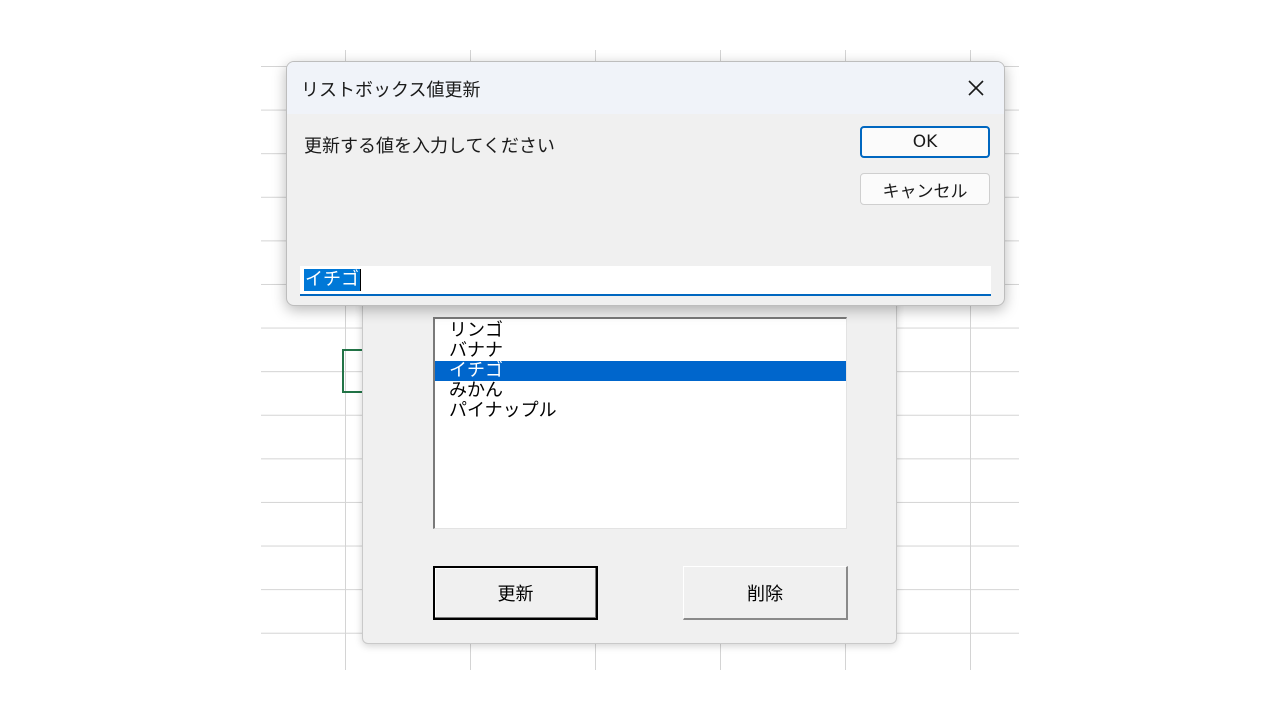 The height and width of the screenshot is (720, 1280). Describe the element at coordinates (429, 146) in the screenshot. I see `dialog-prompt: 更新する値を入力してください` at that location.